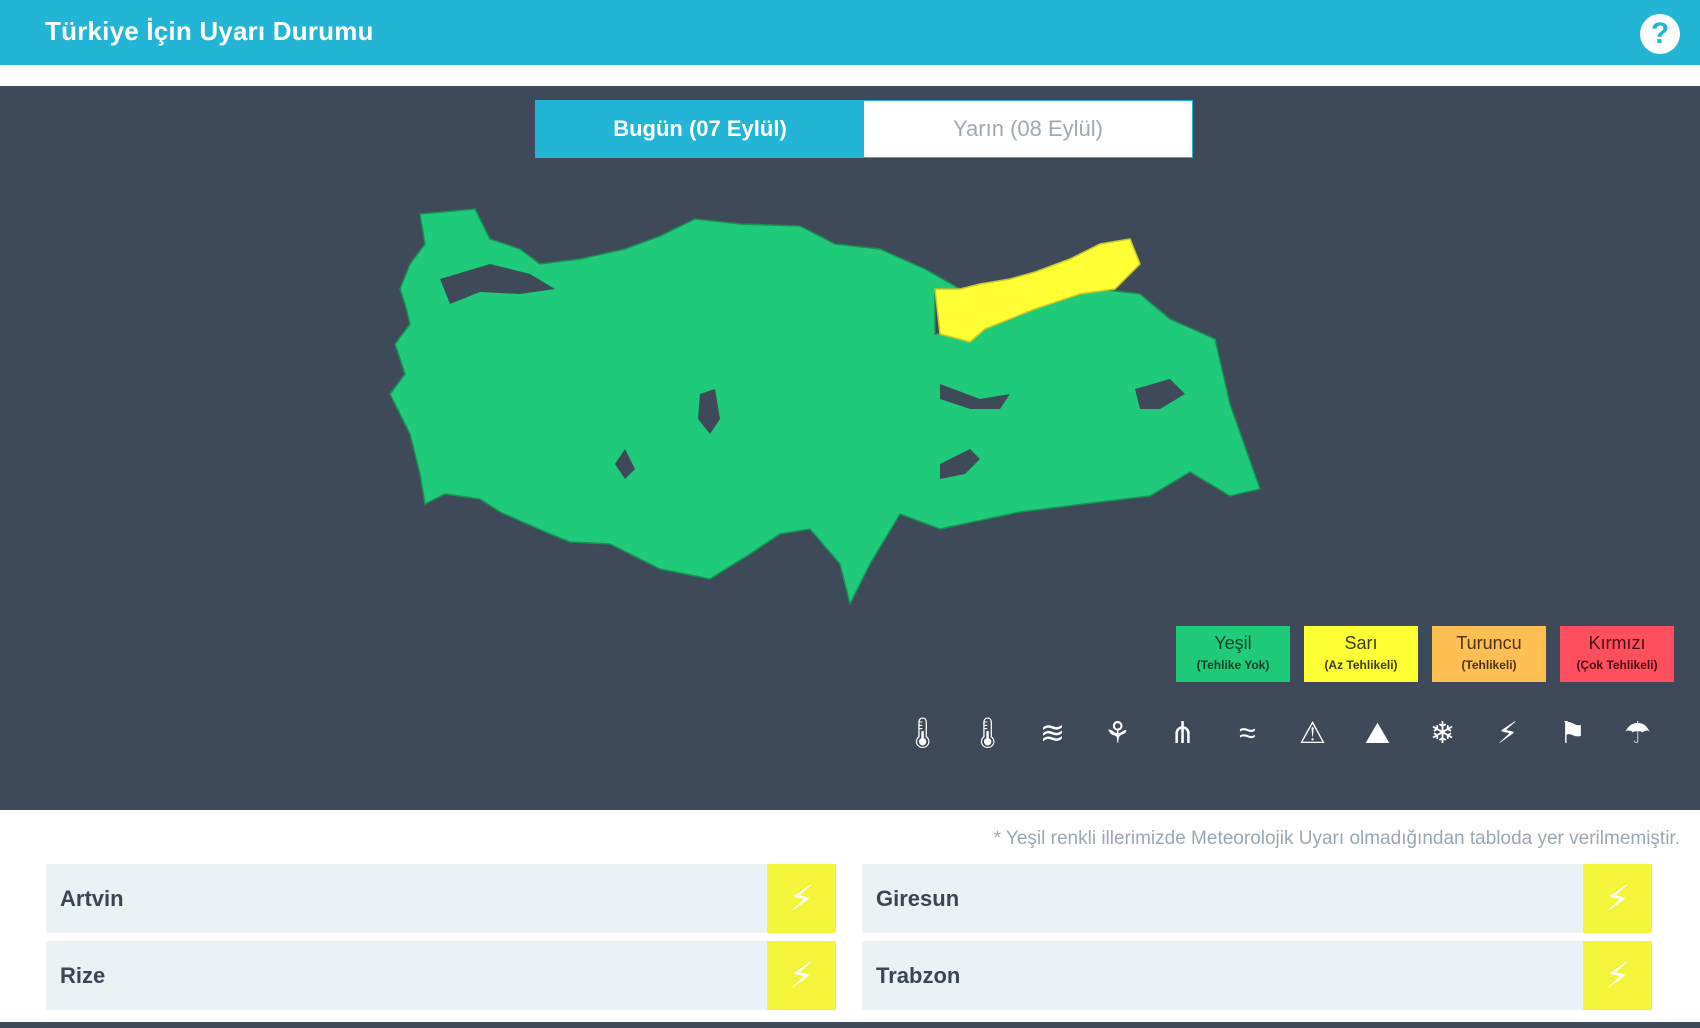  I want to click on warning-row: Rize ⚡, so click(441, 975).